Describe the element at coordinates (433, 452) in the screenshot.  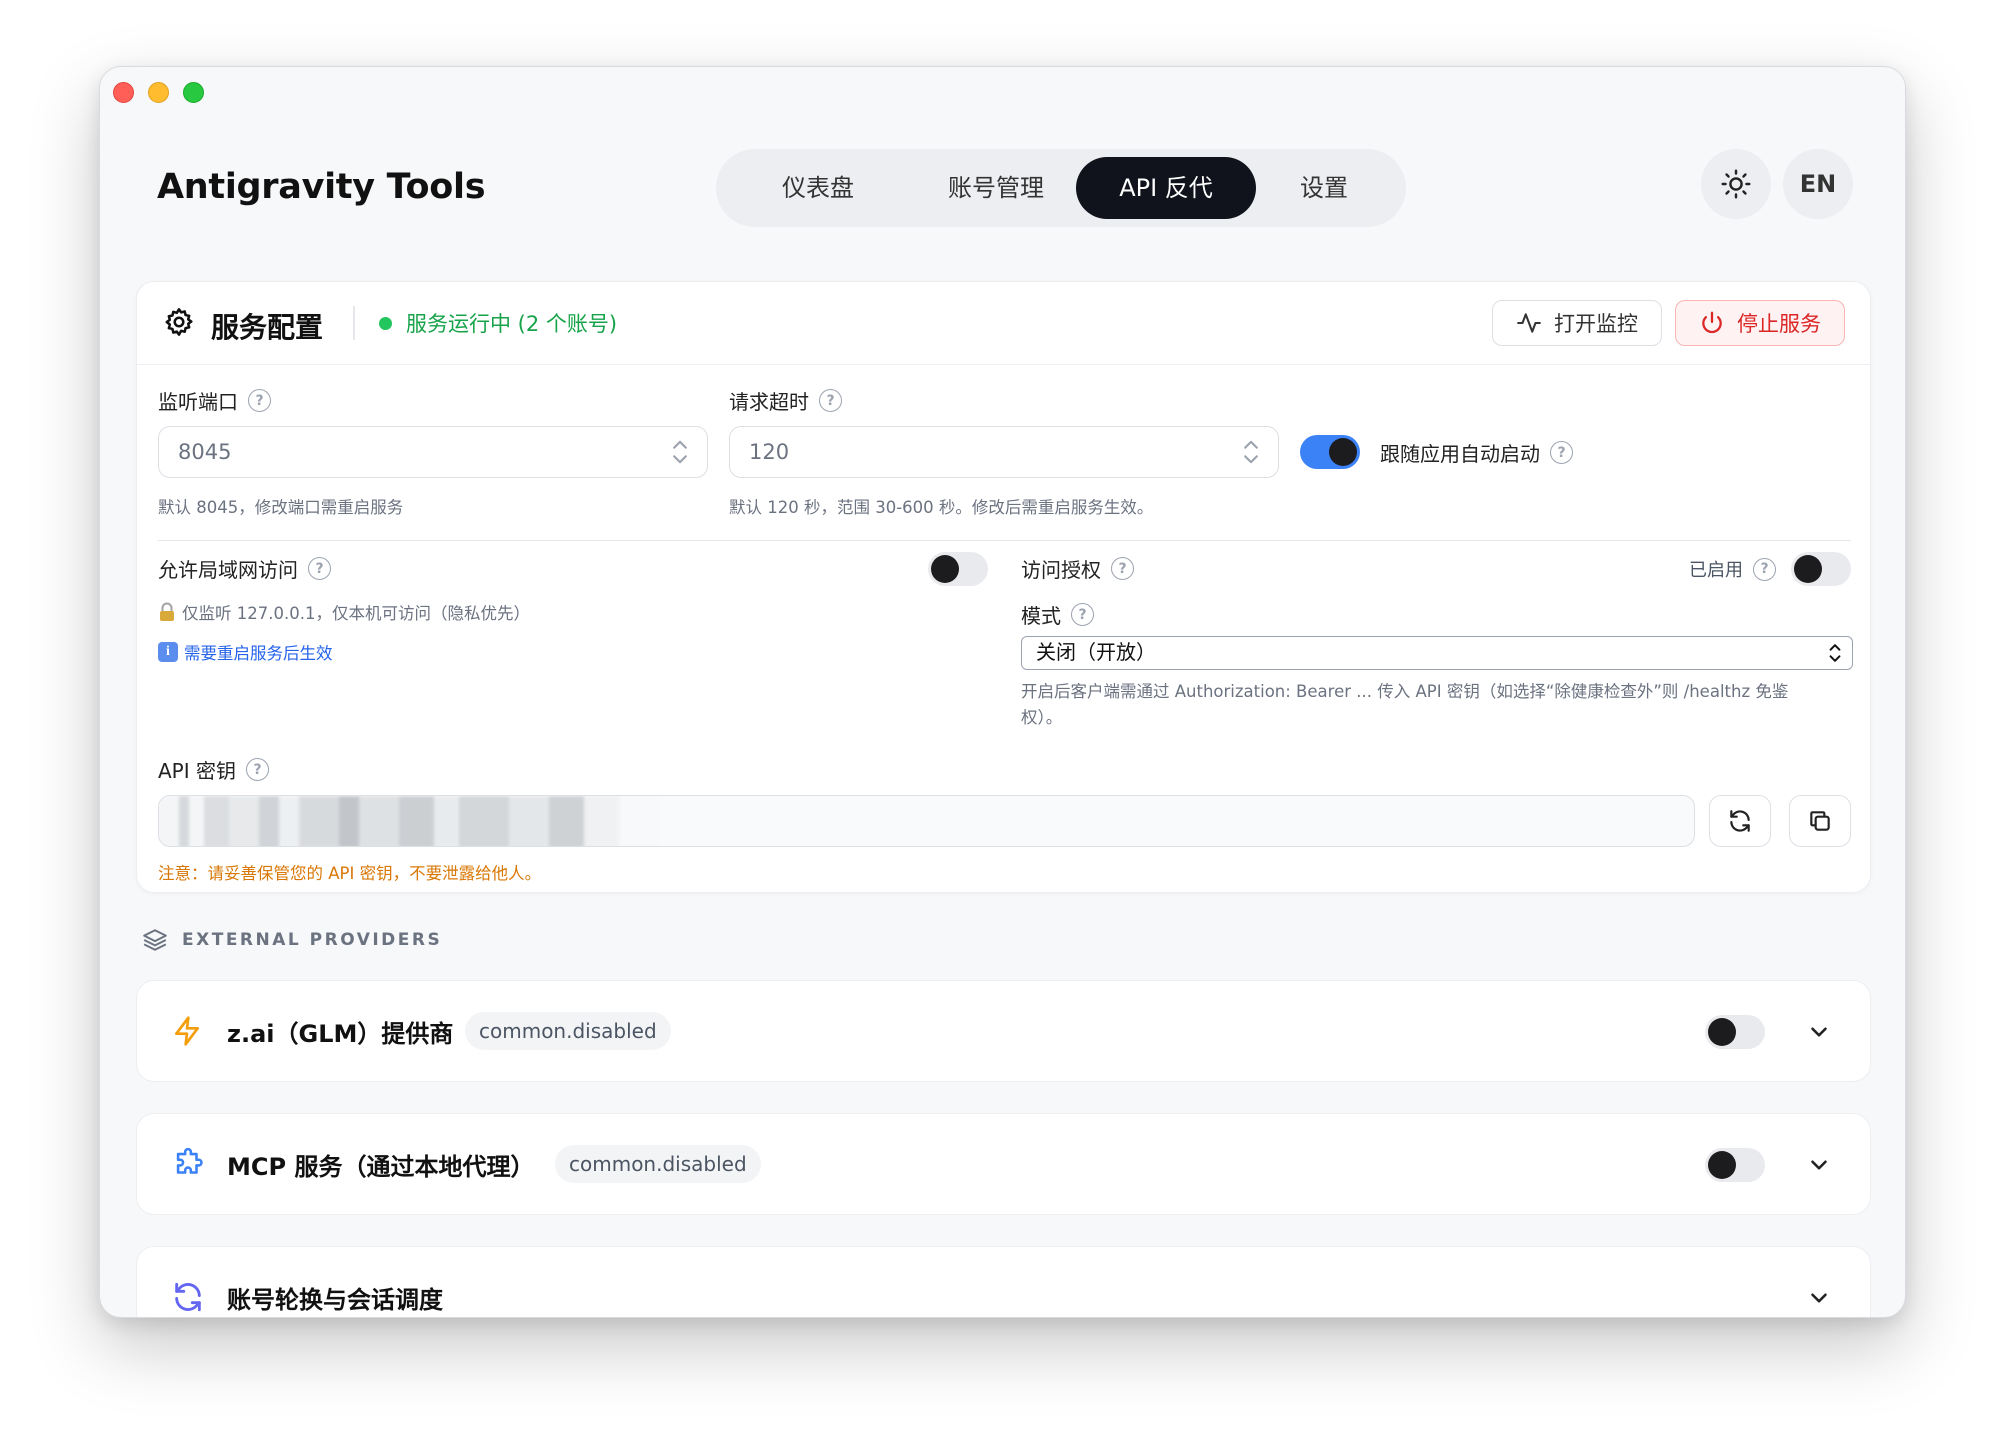
I see `port-input: 8045` at that location.